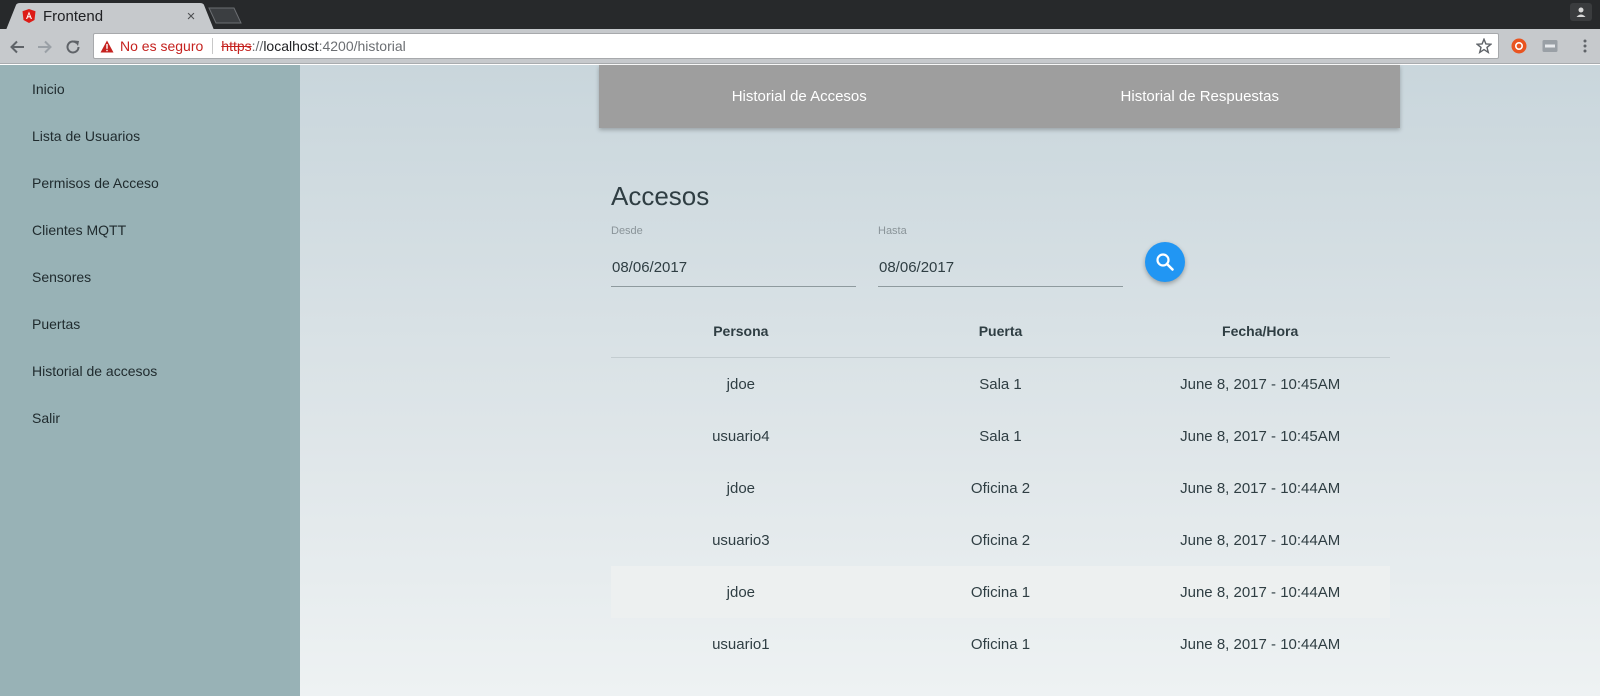 The width and height of the screenshot is (1600, 696). Describe the element at coordinates (741, 540) in the screenshot. I see `cell-persona: usuario3` at that location.